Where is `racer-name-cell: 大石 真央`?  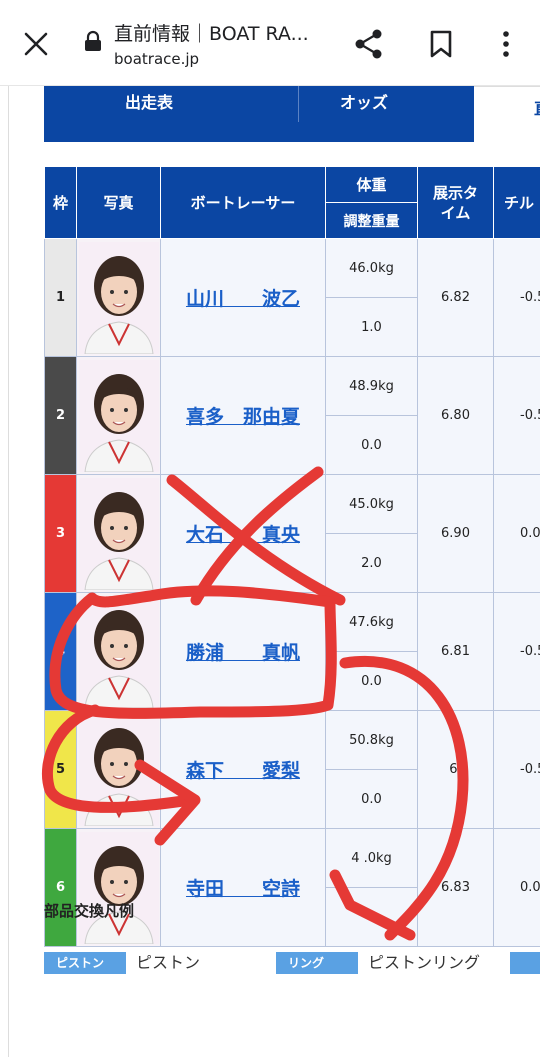
racer-name-cell: 大石 真央 is located at coordinates (243, 533).